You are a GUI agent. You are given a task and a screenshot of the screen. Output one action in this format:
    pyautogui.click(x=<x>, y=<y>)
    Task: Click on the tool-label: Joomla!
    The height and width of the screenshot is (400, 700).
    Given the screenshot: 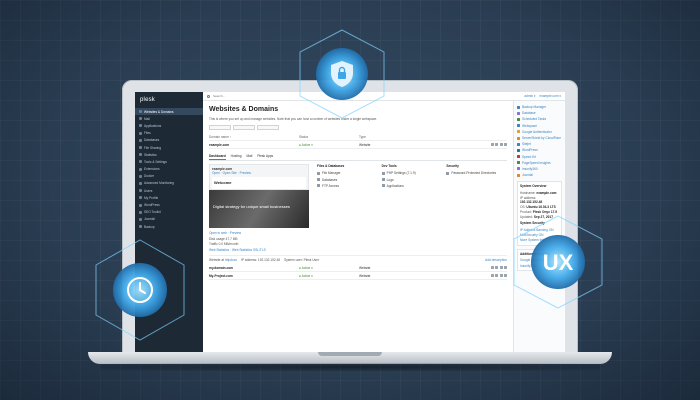 What is the action you would take?
    pyautogui.click(x=528, y=175)
    